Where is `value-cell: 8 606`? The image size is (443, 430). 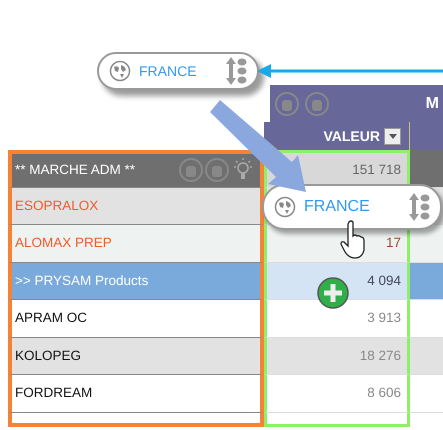 value-cell: 8 606 is located at coordinates (337, 393).